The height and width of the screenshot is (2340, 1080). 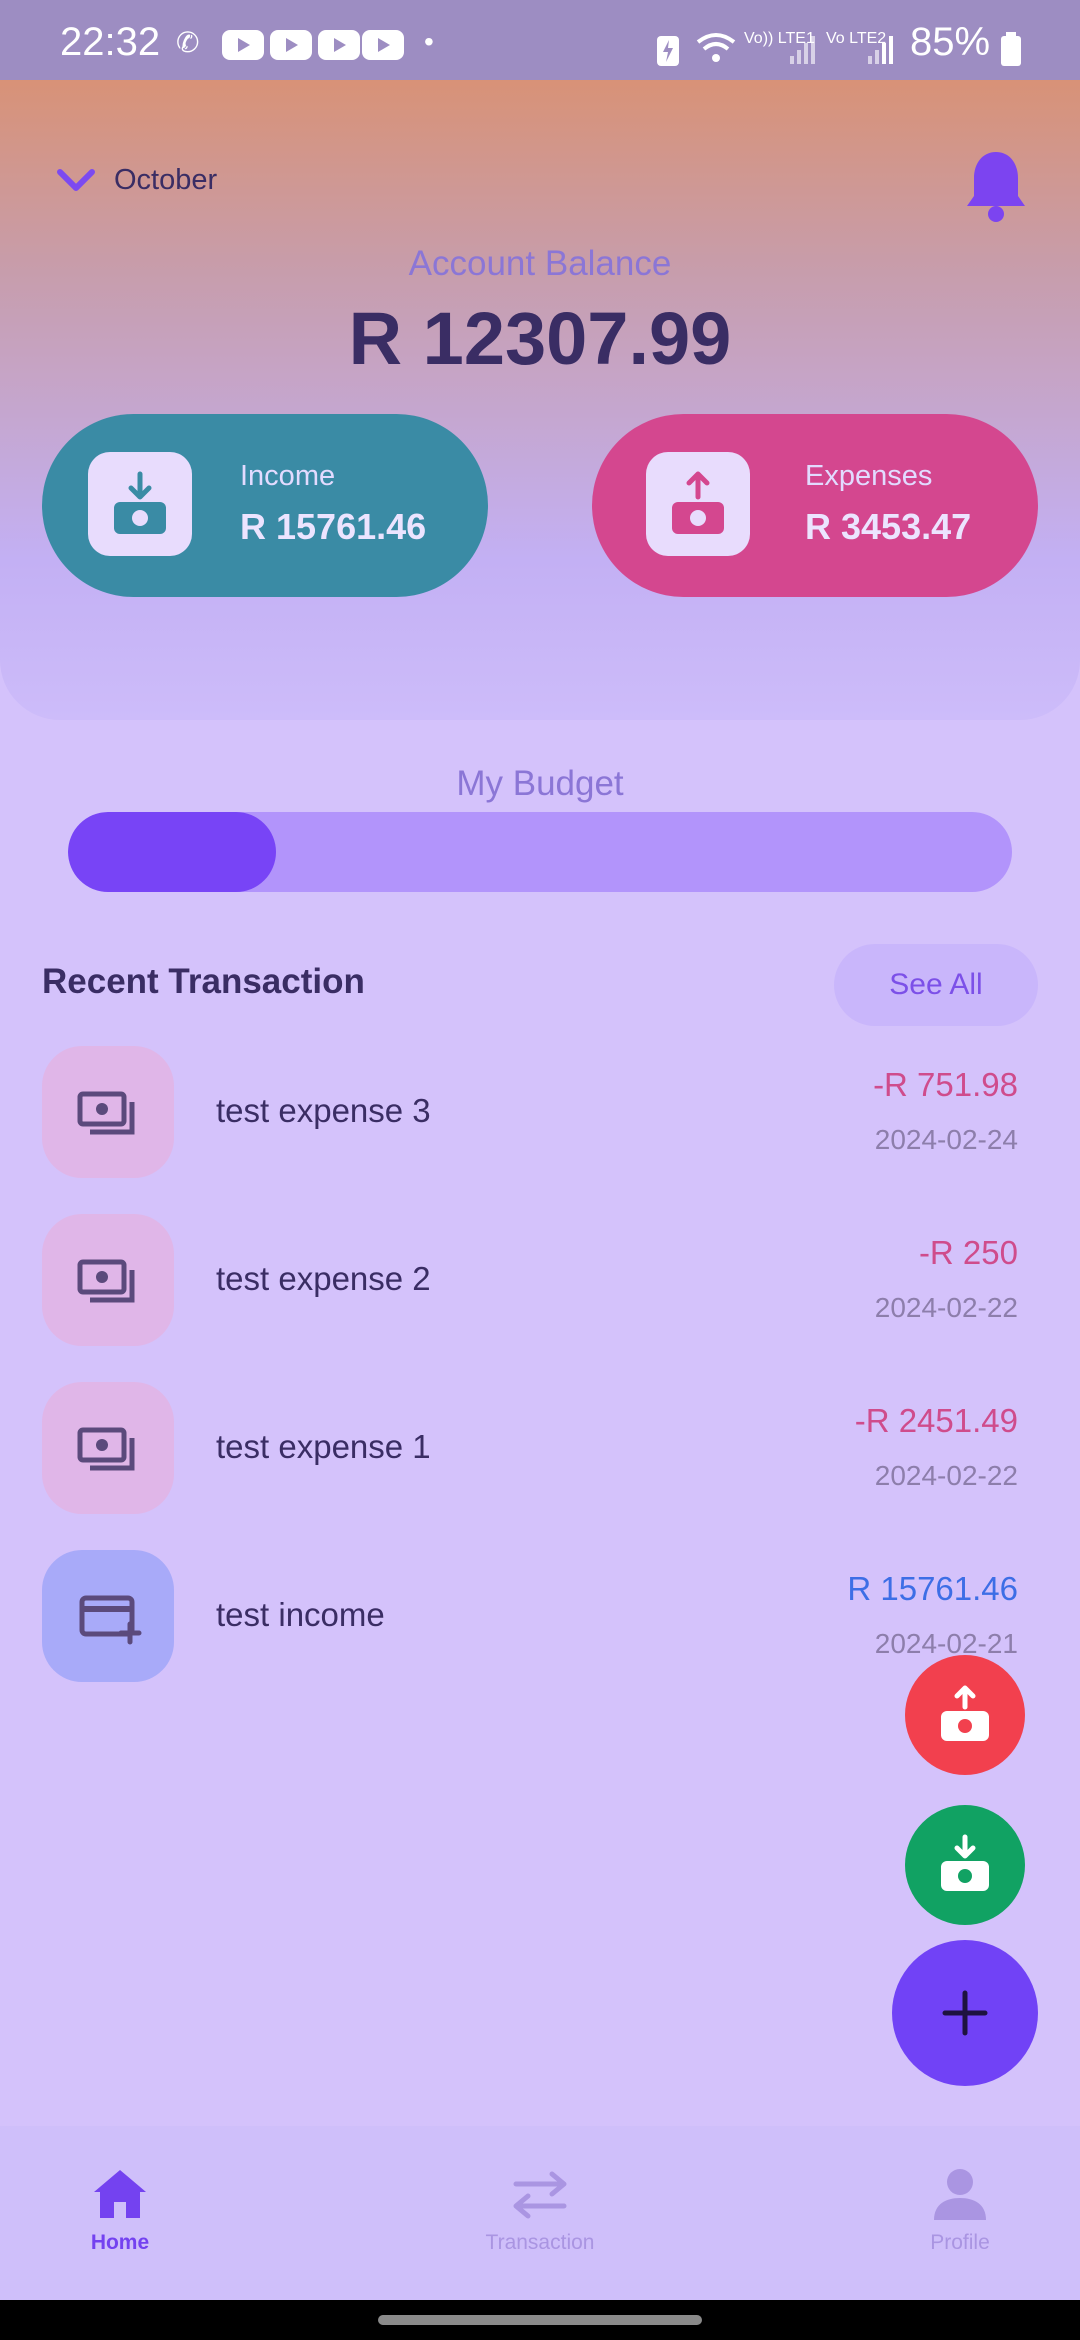 I want to click on transaction-name: test expense 1, so click(x=323, y=1446).